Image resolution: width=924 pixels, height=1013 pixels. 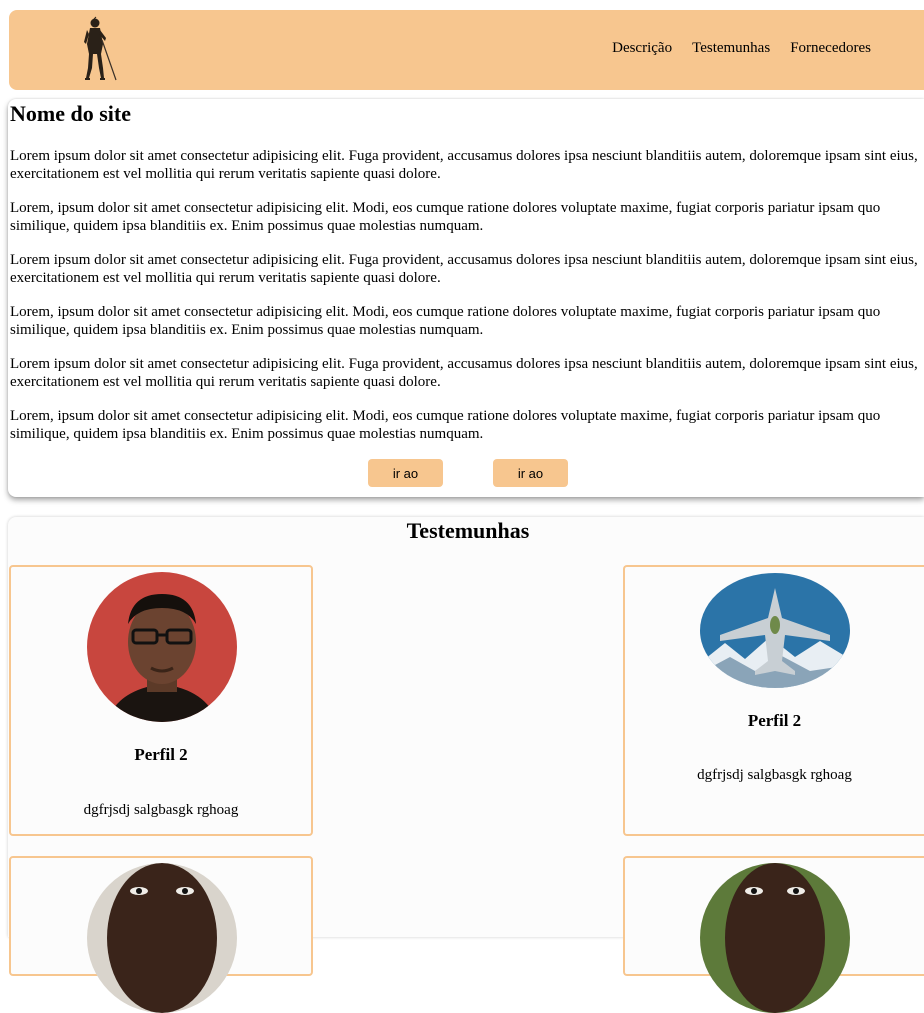 I want to click on nav-item-descricao: Descrição, so click(x=642, y=48).